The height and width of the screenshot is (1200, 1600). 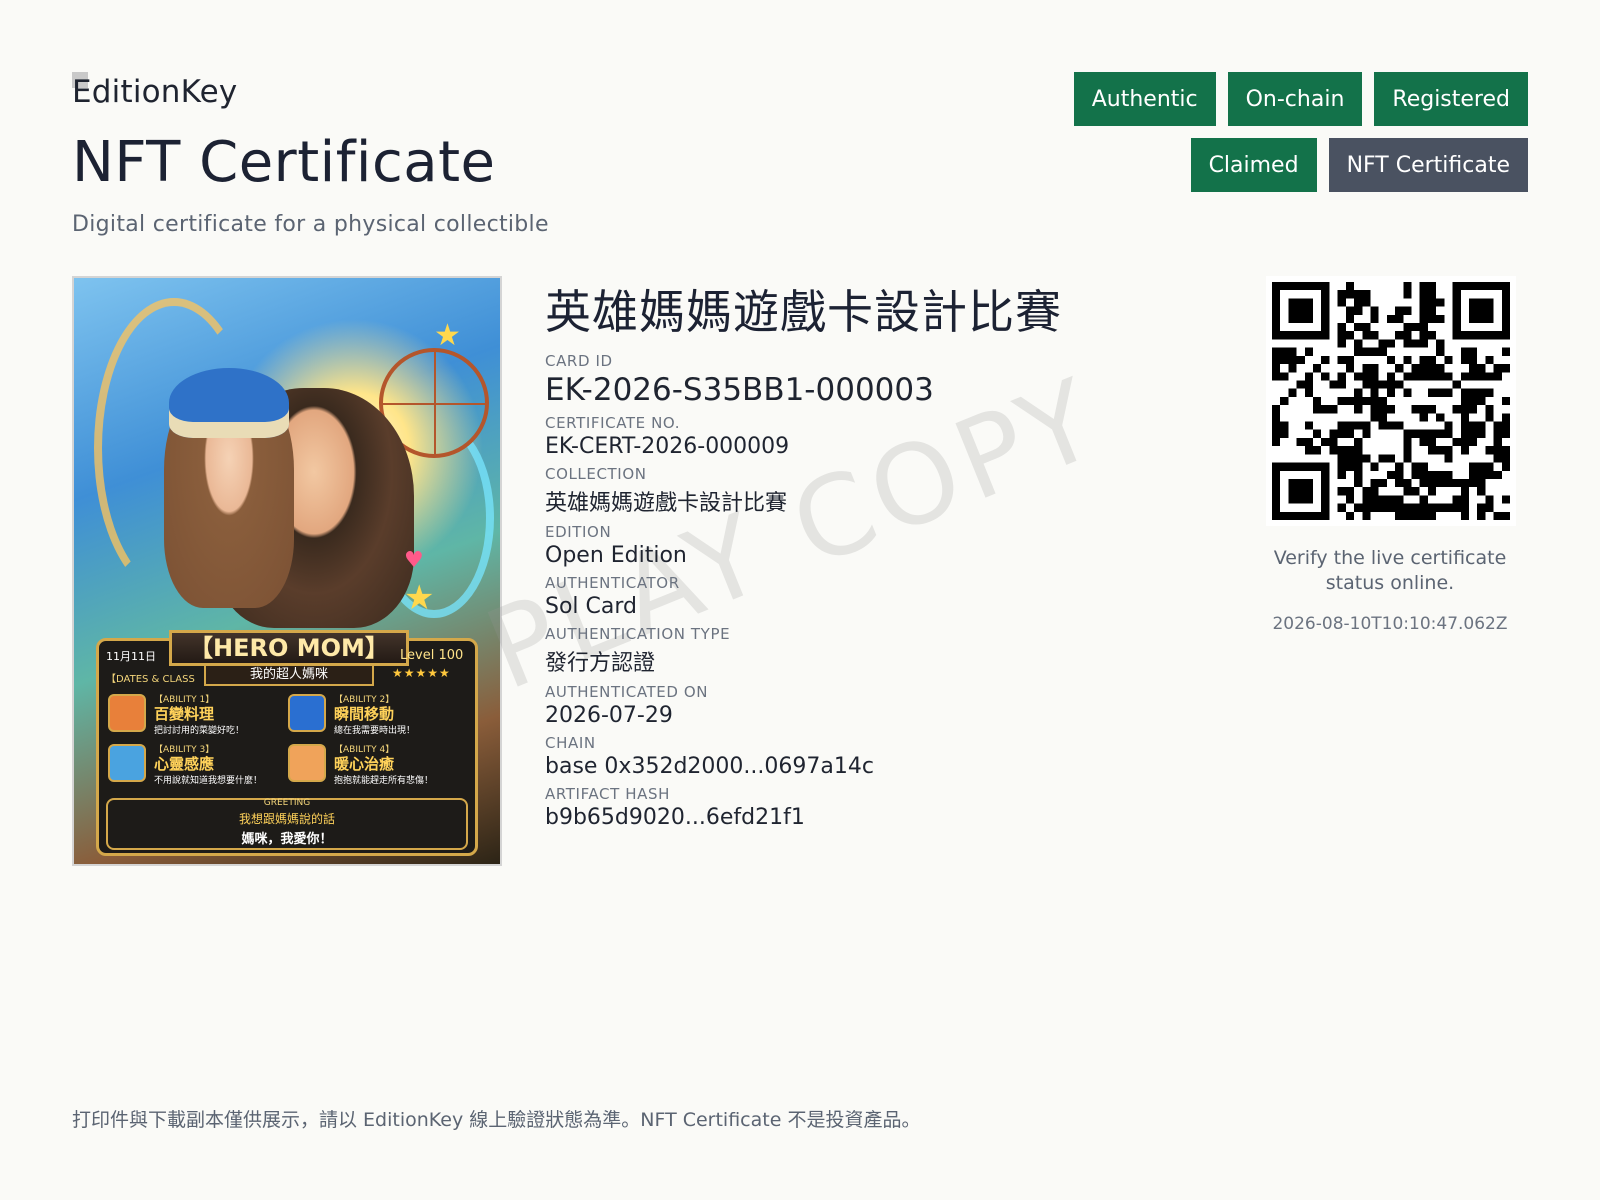 I want to click on ability-3: 【ABILITY 3】 心靈感應 不用說就知道我想要什麼！, so click(x=198, y=764).